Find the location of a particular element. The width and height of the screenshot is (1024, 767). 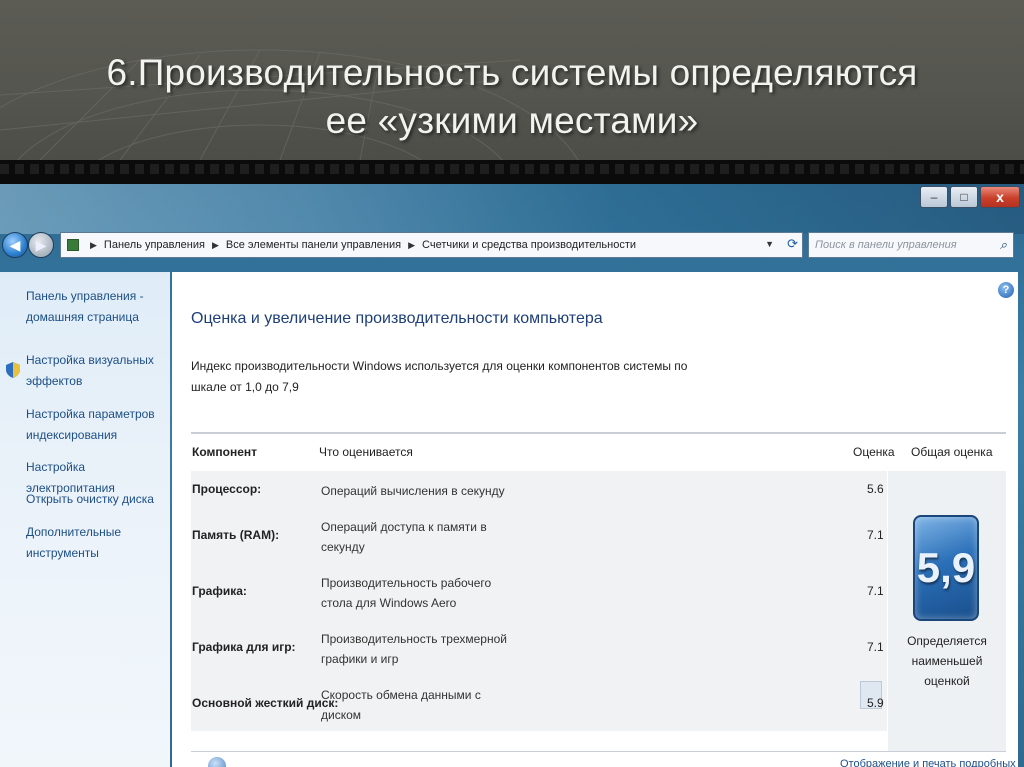

arrow-left-icon: ◀ is located at coordinates (15, 244).